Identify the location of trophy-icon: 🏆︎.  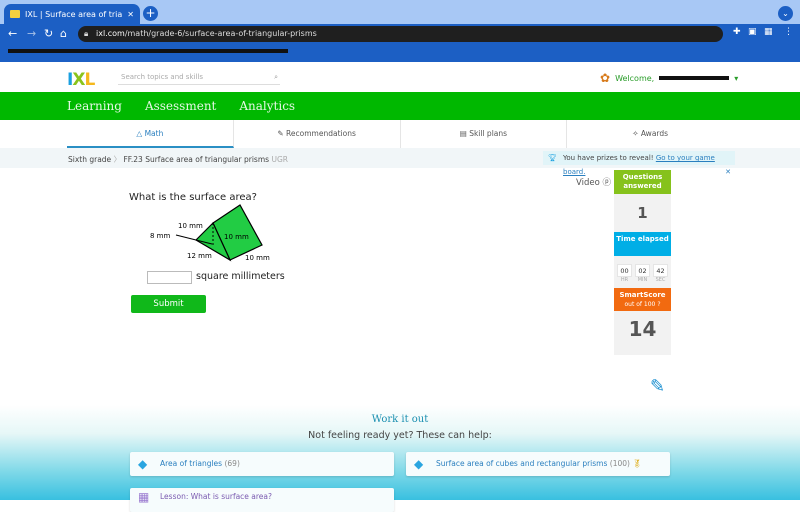
(552, 158).